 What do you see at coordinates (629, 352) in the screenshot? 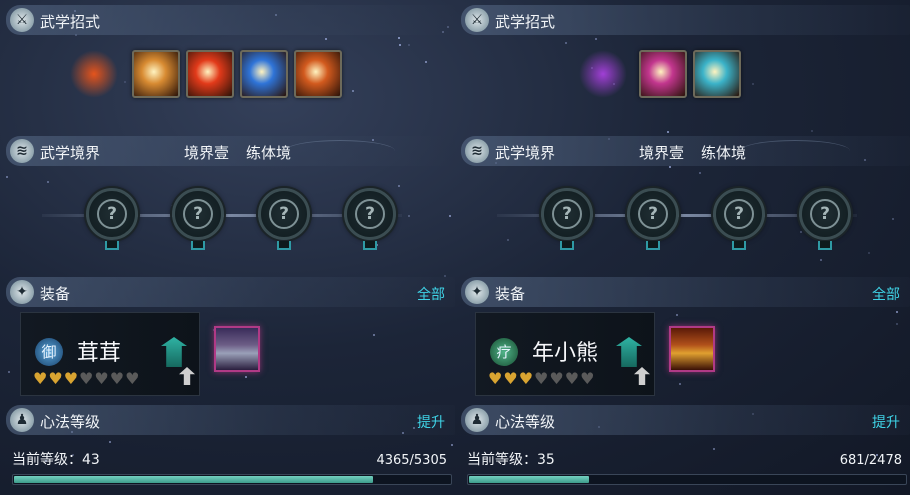
I see `hooded-figure-icon` at bounding box center [629, 352].